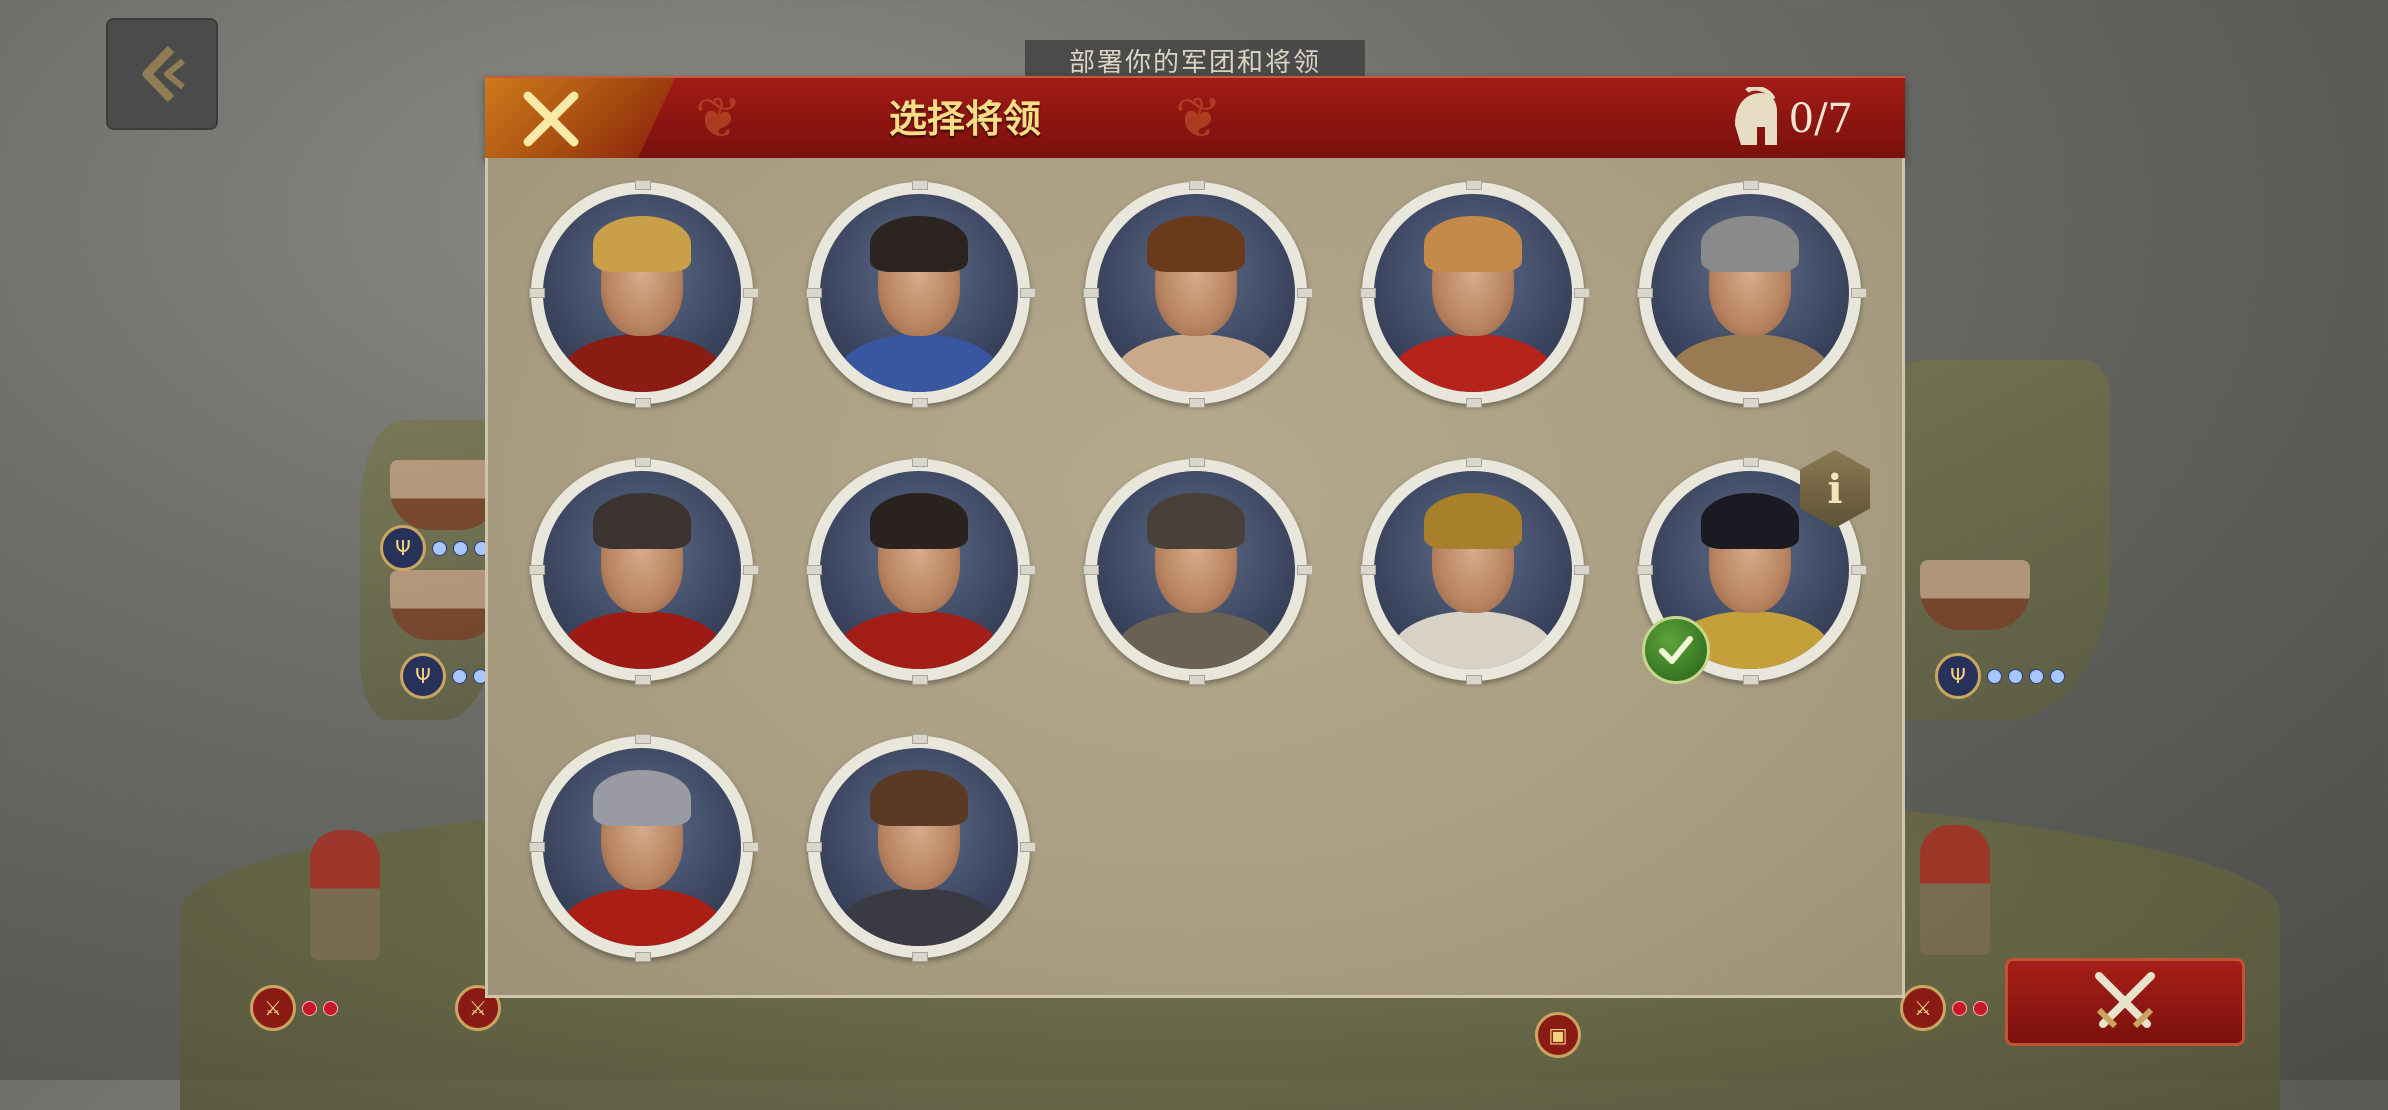 This screenshot has height=1110, width=2388. I want to click on fort-icon: ▣, so click(1558, 1035).